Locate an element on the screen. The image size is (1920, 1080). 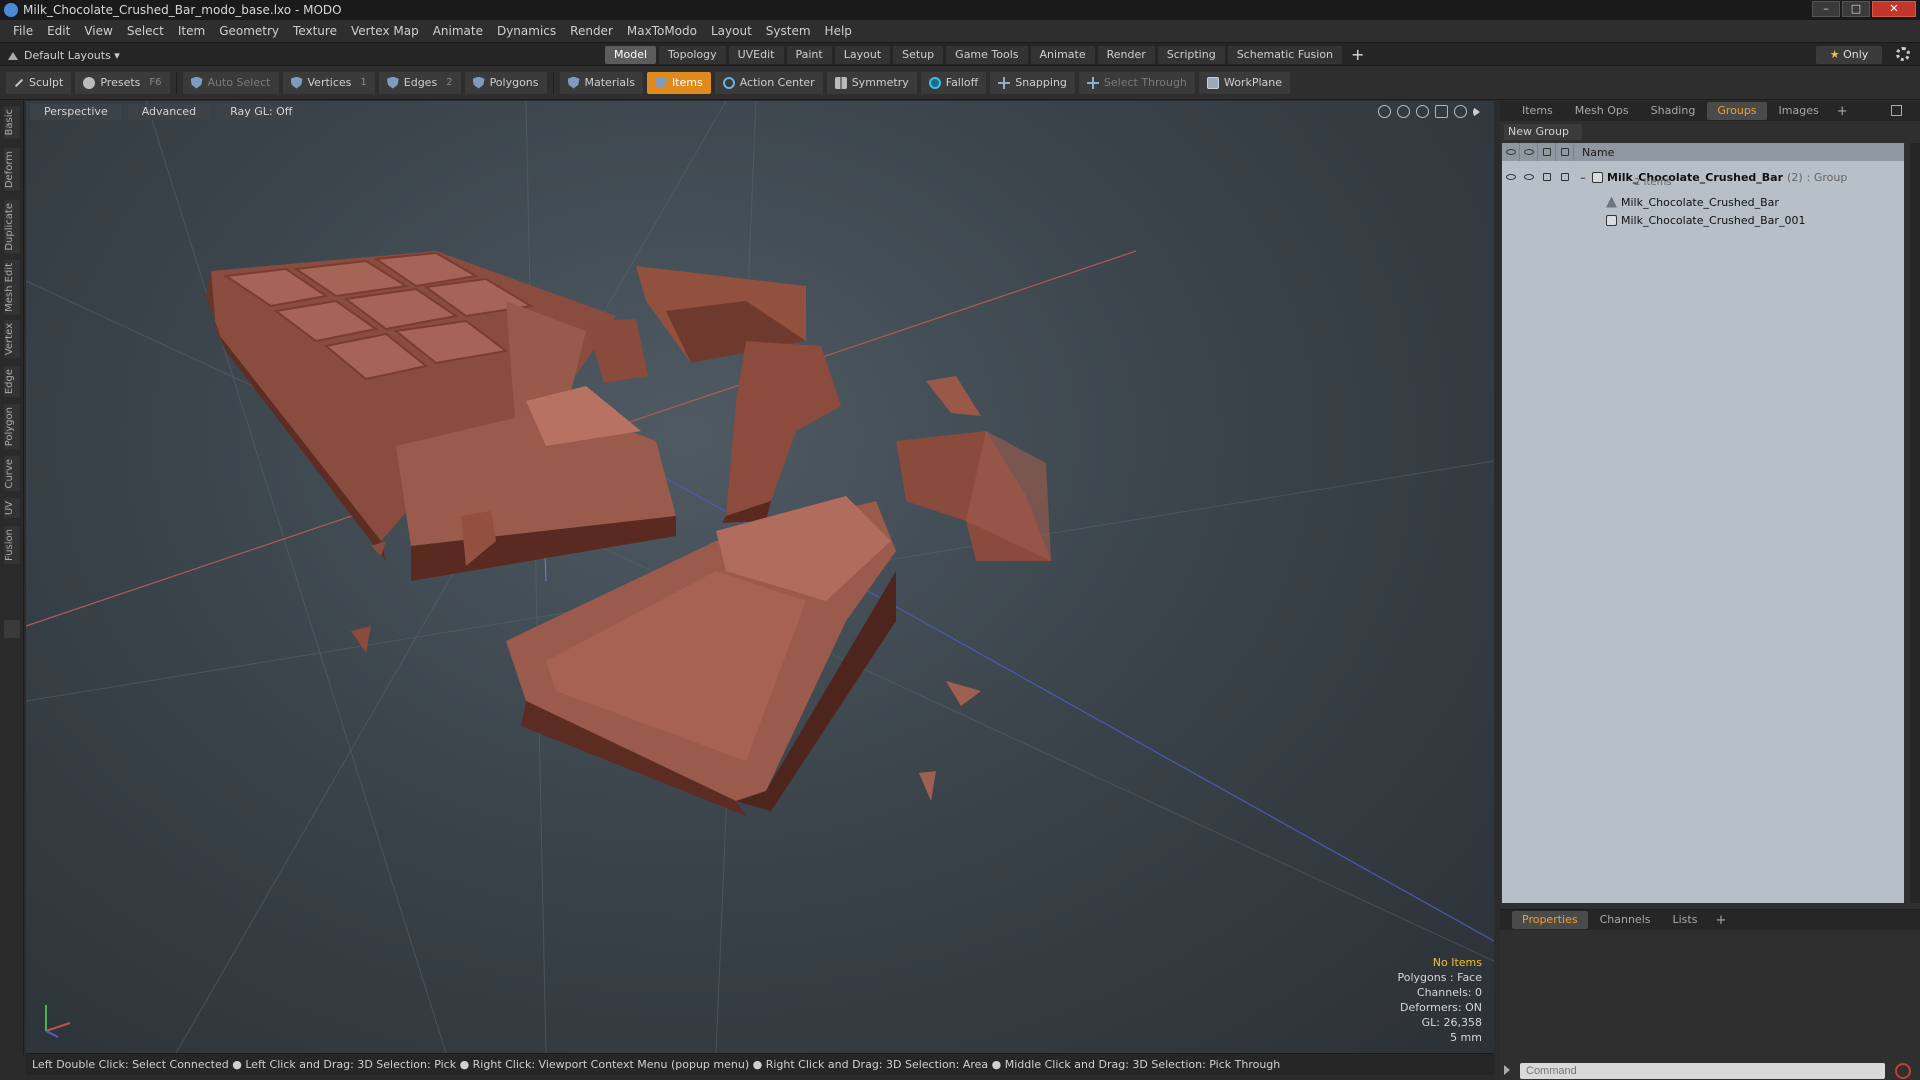
row-visibility-toggle is located at coordinates (1511, 177).